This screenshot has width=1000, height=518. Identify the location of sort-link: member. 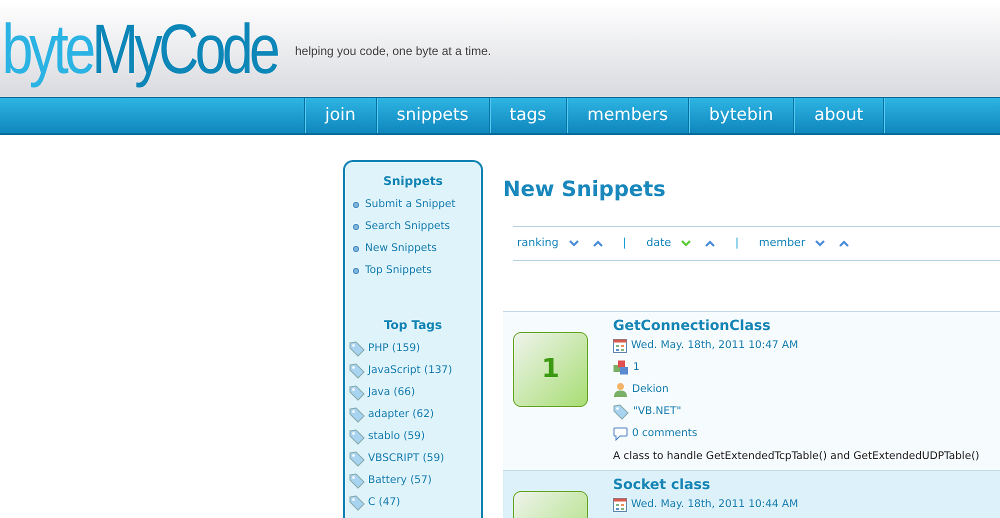
(782, 243).